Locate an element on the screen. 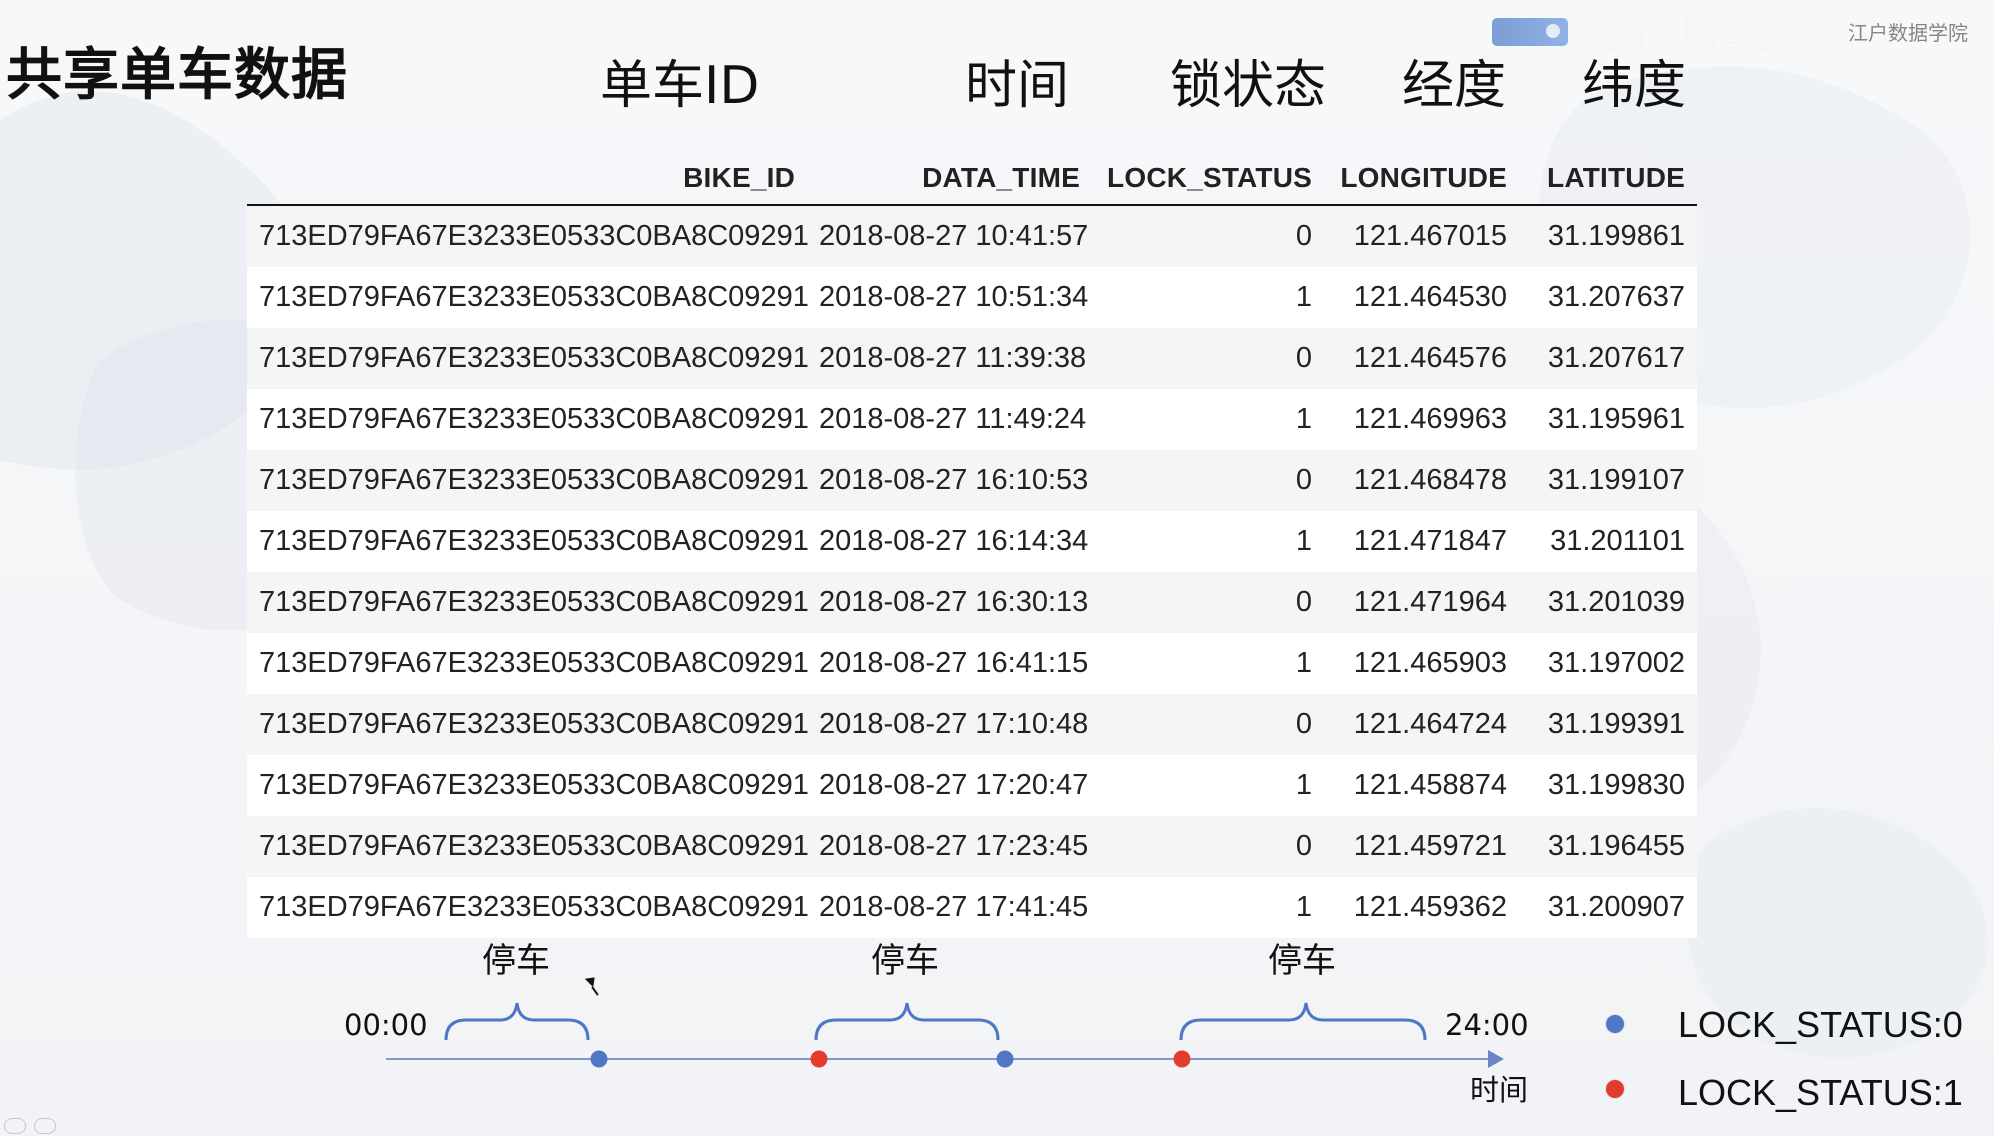 The height and width of the screenshot is (1136, 1994). cell-longitude: 121.459721 is located at coordinates (1421, 846).